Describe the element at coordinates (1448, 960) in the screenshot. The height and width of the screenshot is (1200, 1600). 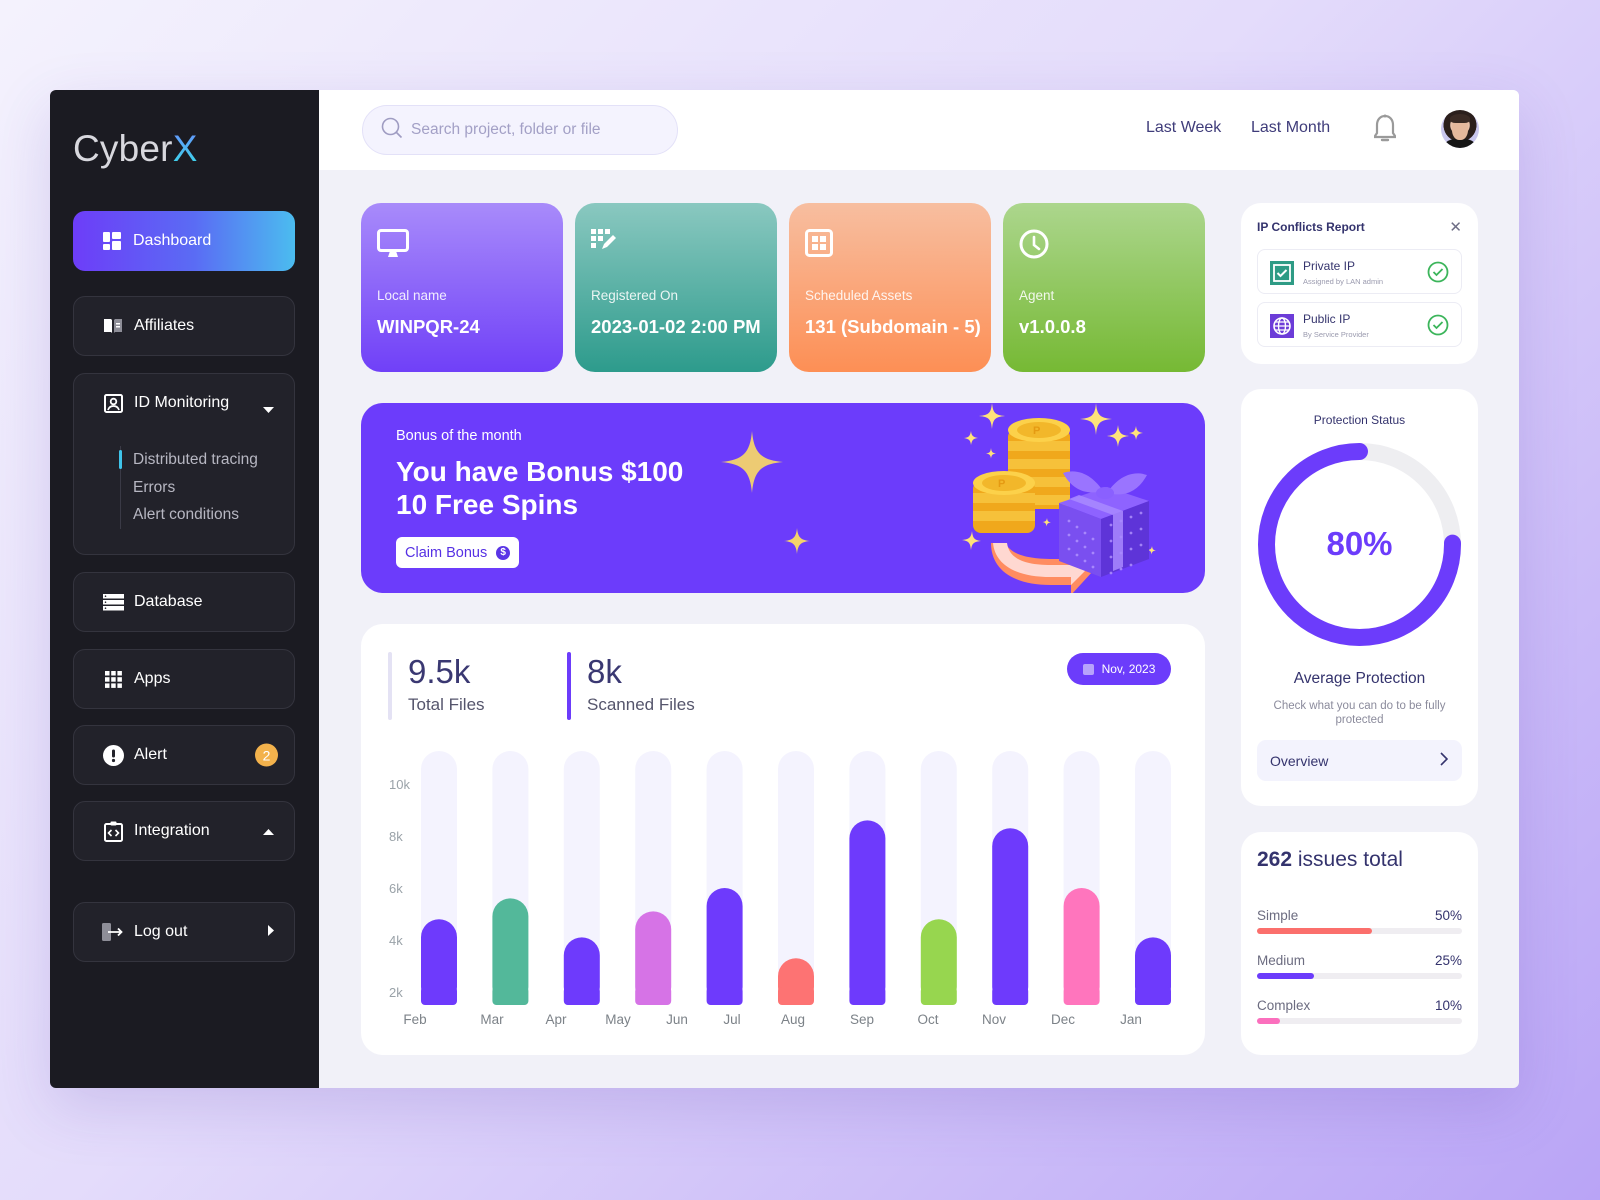
I see `issue-percent: 25%` at that location.